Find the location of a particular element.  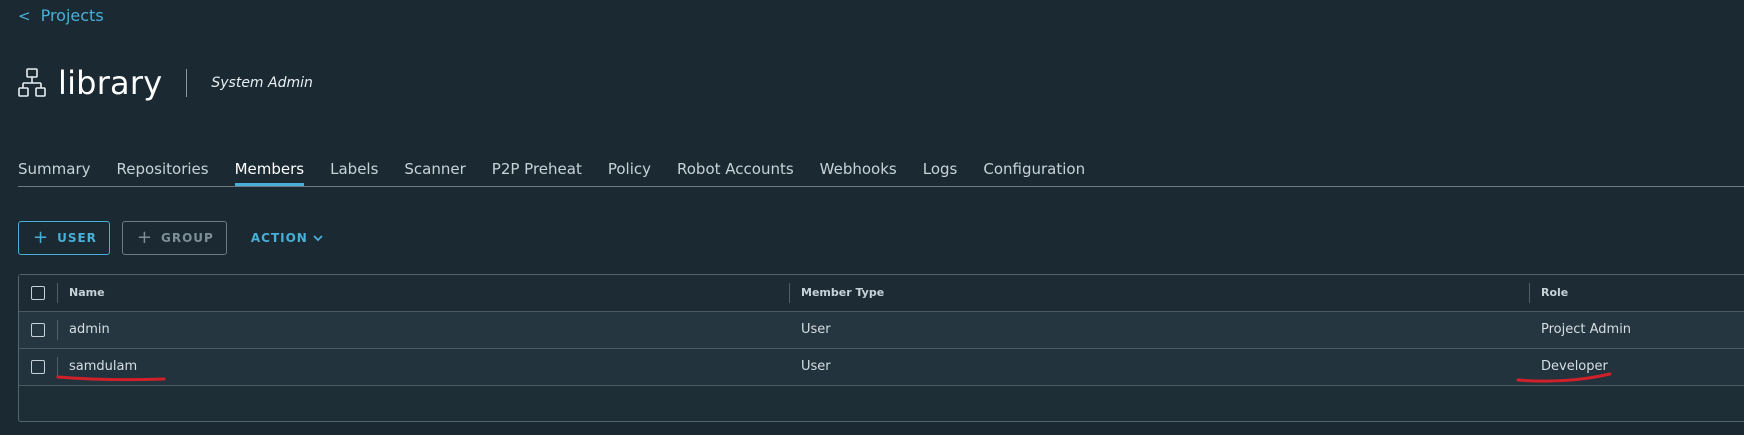

page-title: library is located at coordinates (110, 83).